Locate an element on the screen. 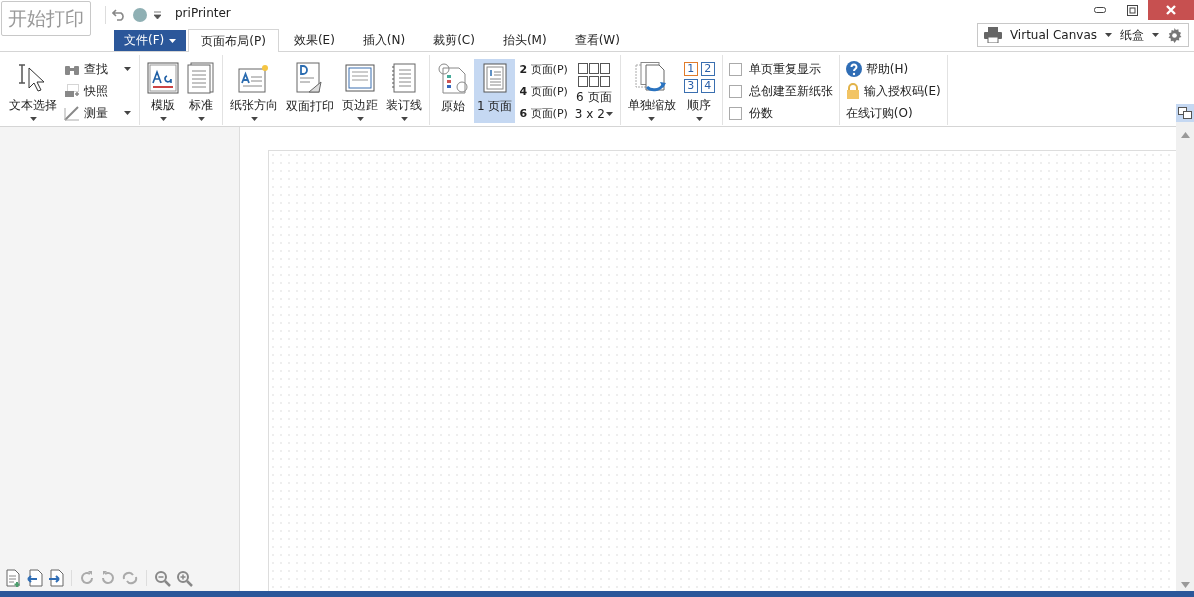 This screenshot has height=597, width=1194. padlock-icon is located at coordinates (852, 91).